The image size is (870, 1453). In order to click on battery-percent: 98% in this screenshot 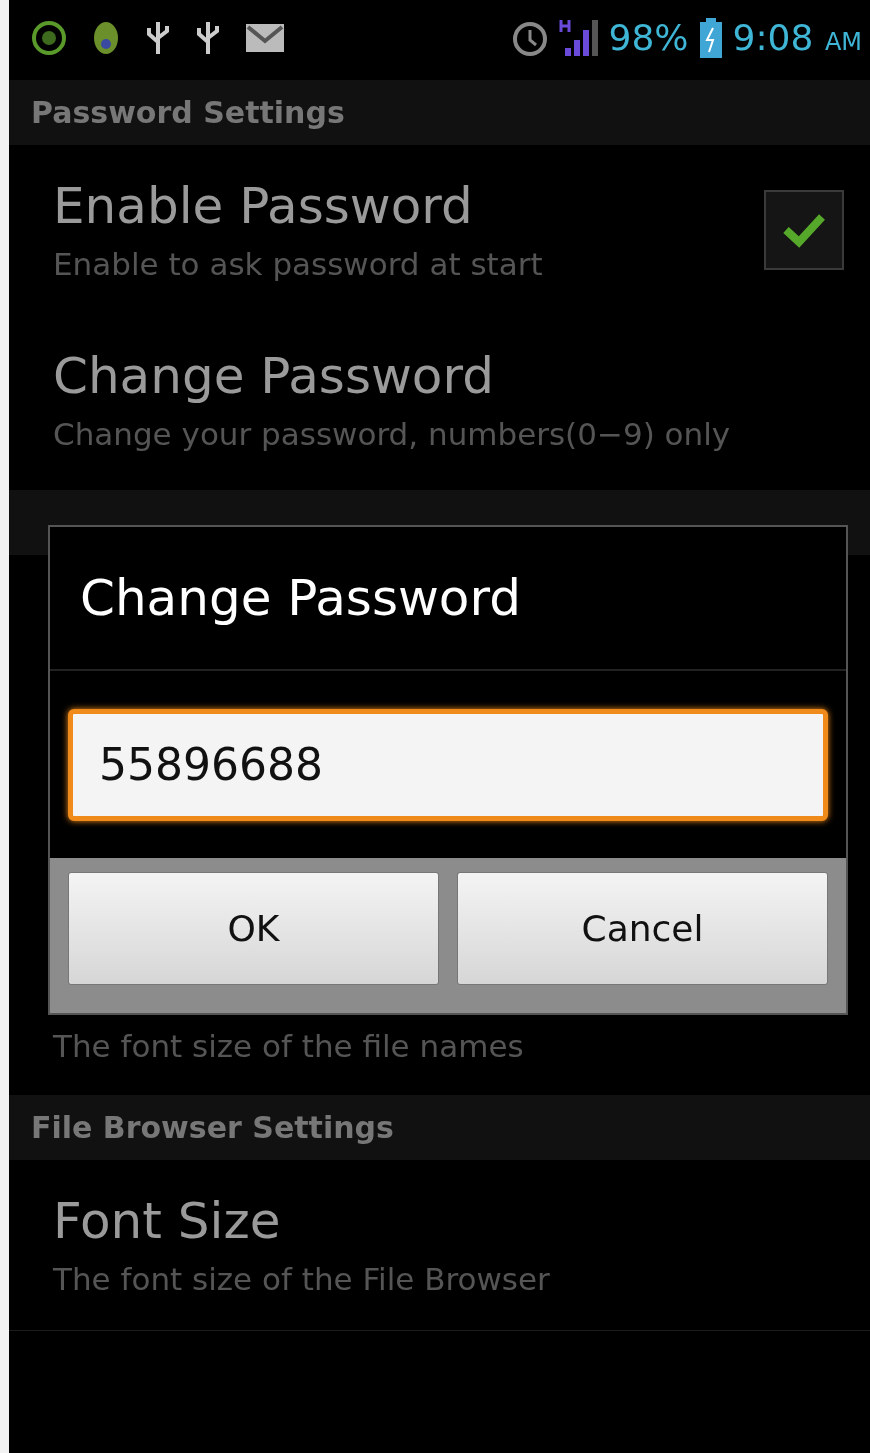, I will do `click(648, 37)`.